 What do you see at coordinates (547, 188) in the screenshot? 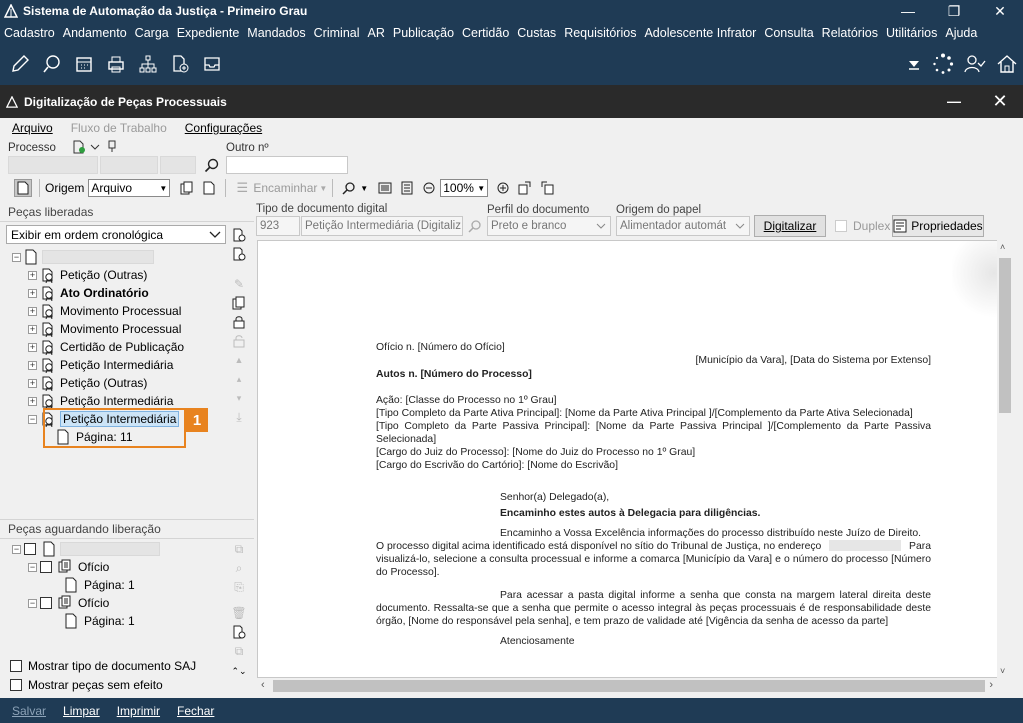
I see `rotate-left-icon` at bounding box center [547, 188].